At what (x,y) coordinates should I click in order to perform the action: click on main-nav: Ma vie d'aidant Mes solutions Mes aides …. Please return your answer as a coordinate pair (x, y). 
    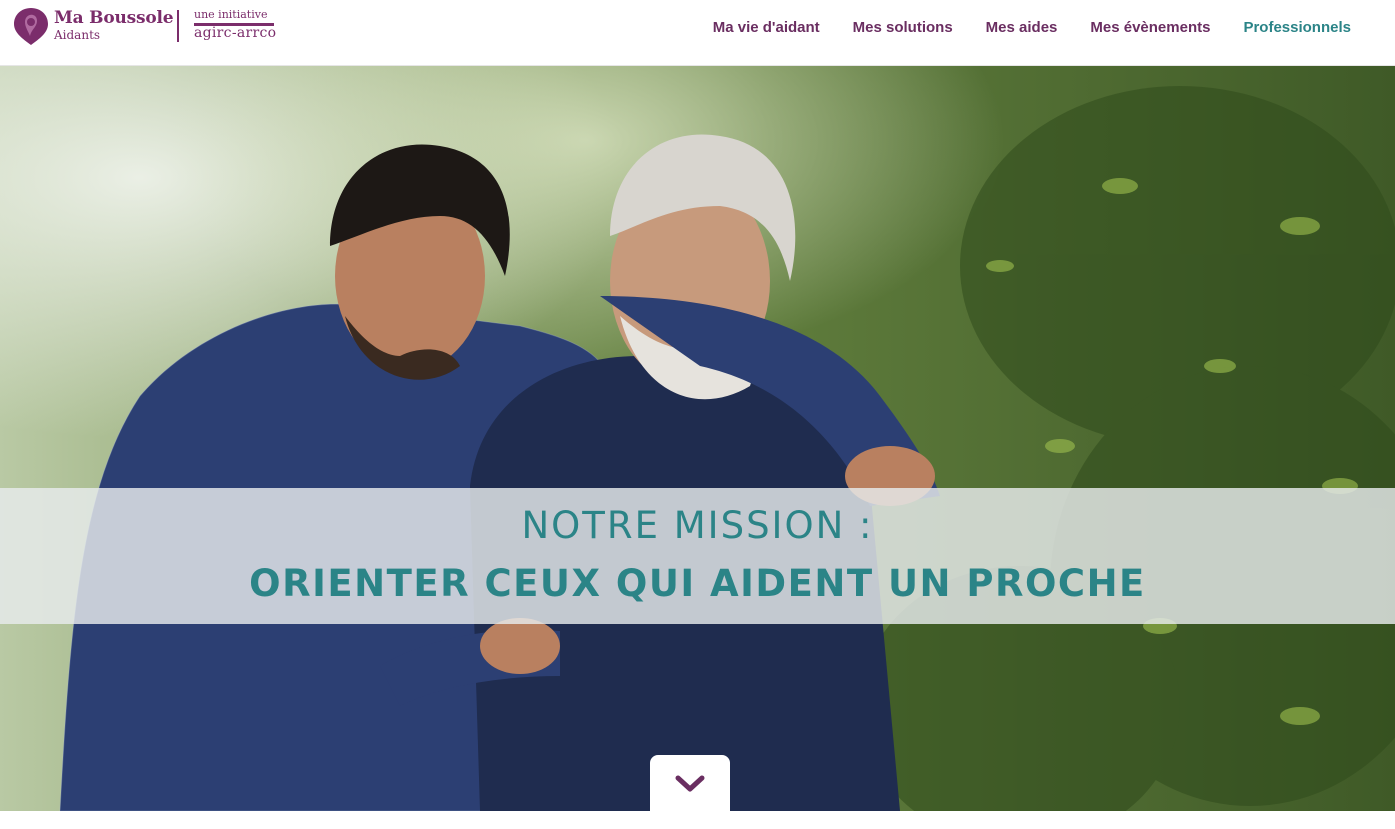
    Looking at the image, I should click on (1015, 27).